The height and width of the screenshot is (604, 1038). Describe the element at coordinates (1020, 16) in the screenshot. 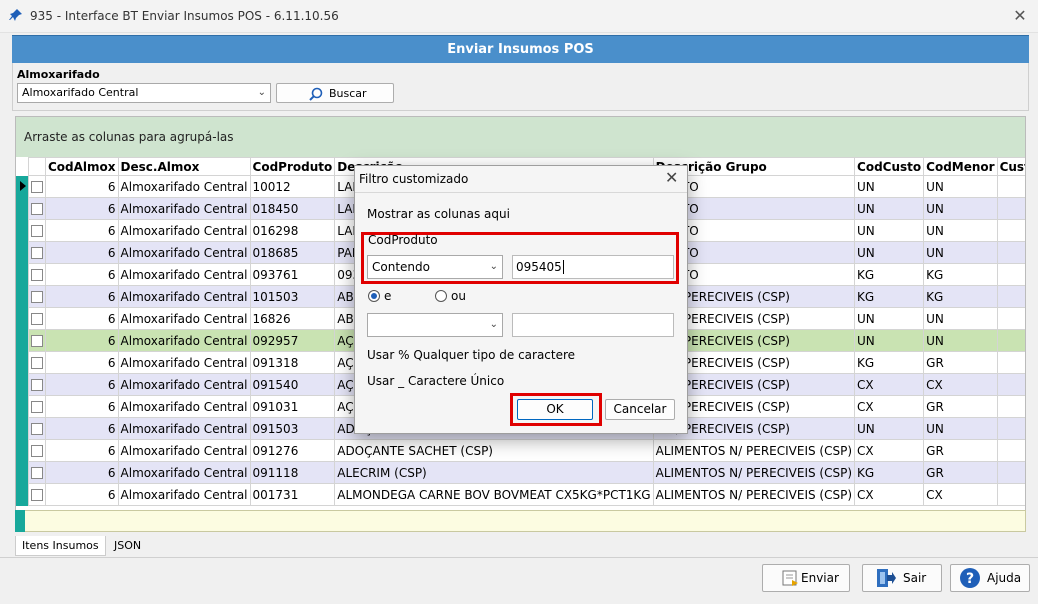

I see `close-icon: ✕` at that location.